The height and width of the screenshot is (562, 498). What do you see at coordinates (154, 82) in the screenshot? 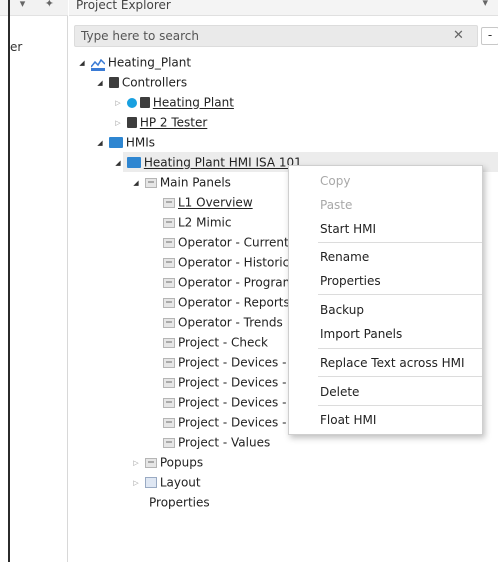
I see `tree-label-controllers: Controllers` at bounding box center [154, 82].